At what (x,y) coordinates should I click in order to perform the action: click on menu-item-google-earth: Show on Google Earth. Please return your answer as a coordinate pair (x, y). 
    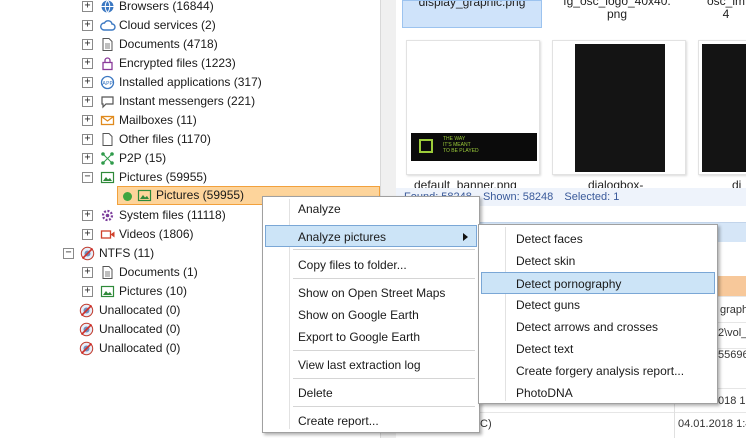
    Looking at the image, I should click on (371, 315).